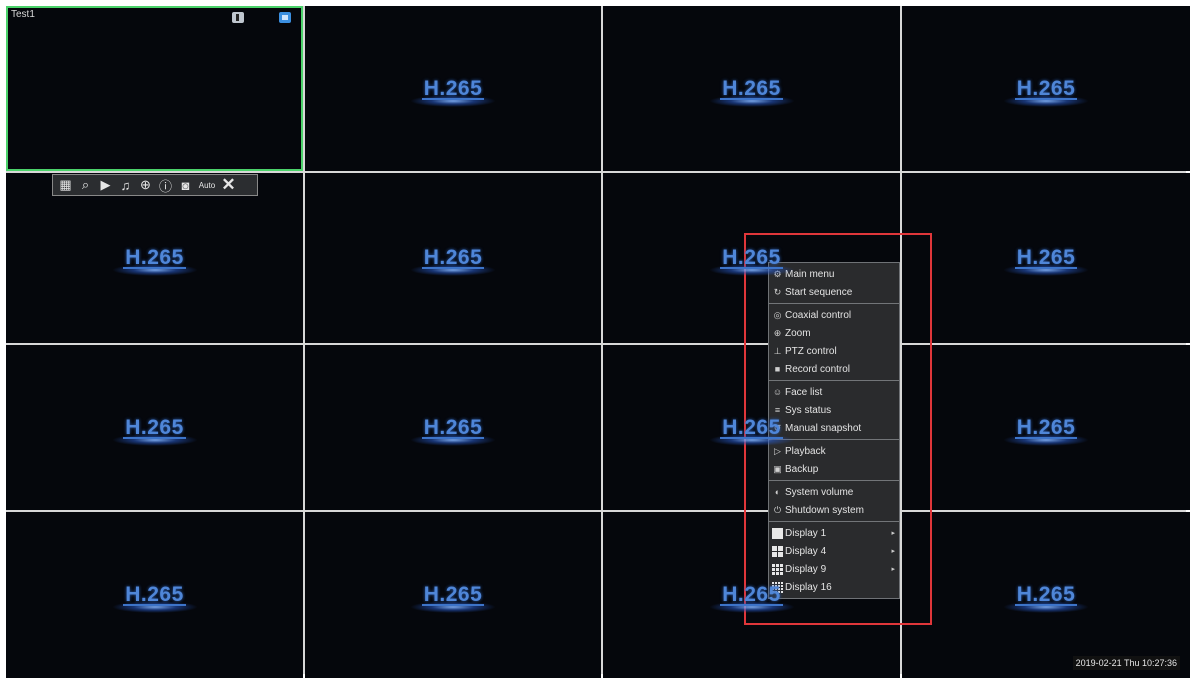 Image resolution: width=1192 pixels, height=678 pixels. I want to click on menu-item-display-16: Display 16, so click(834, 587).